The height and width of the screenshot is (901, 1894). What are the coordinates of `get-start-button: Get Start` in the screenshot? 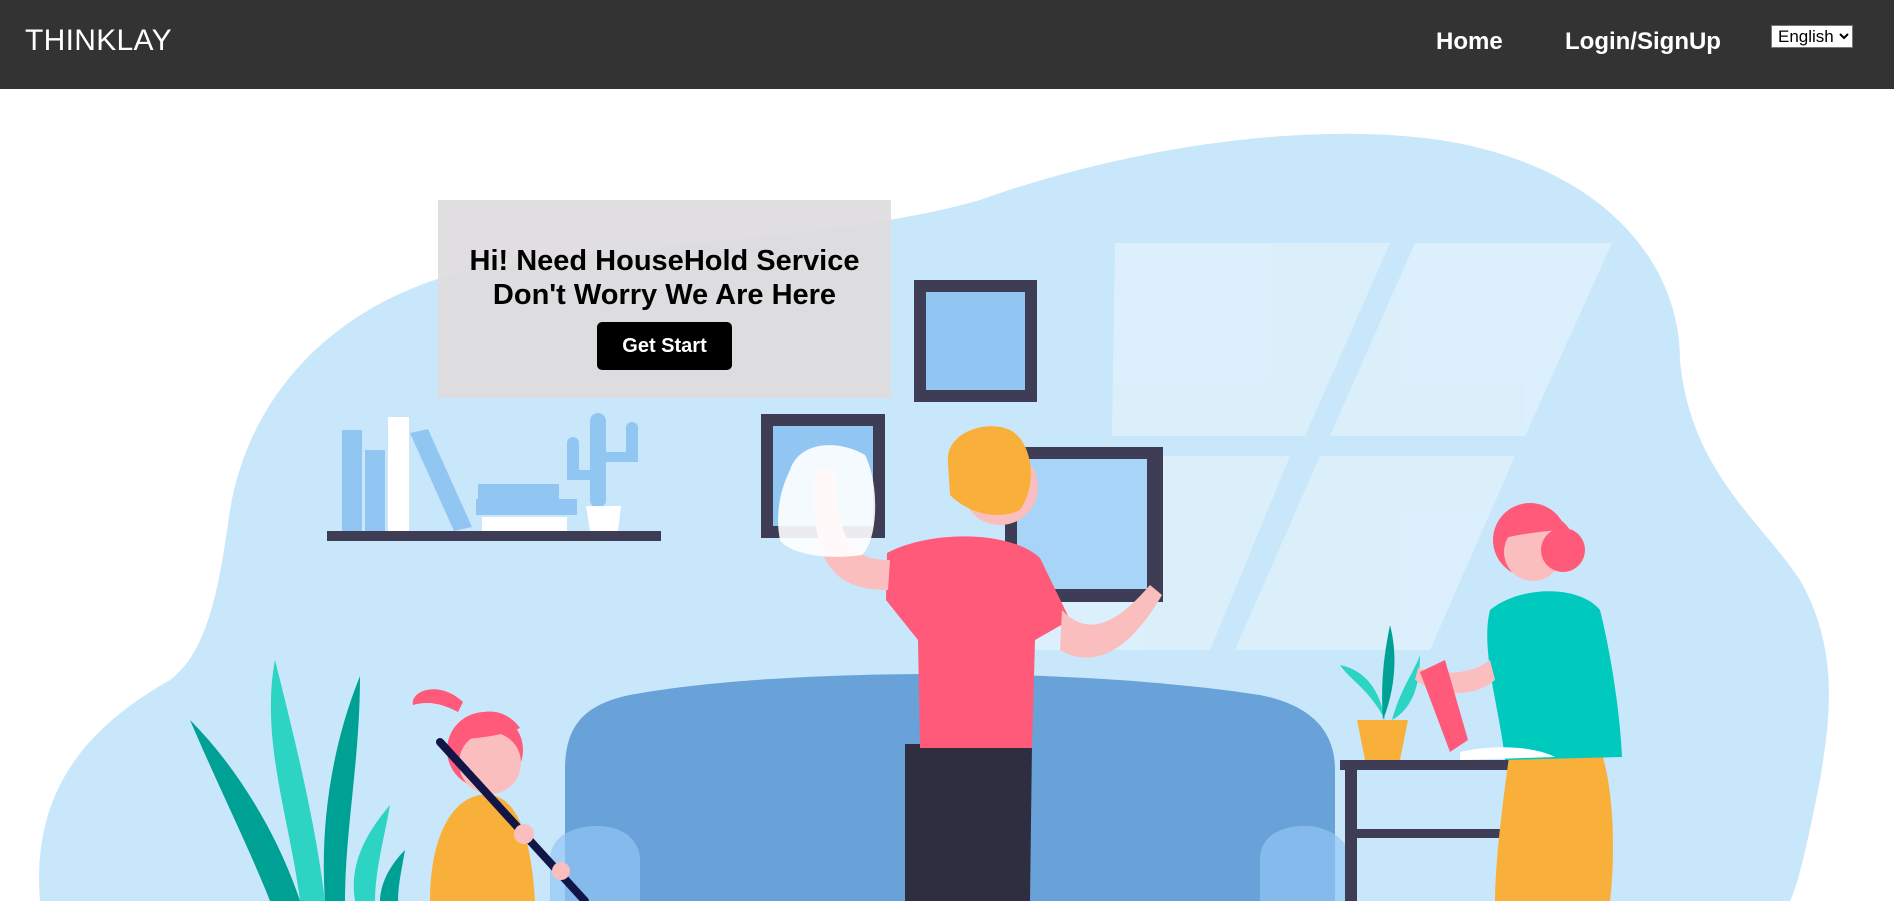 It's located at (664, 346).